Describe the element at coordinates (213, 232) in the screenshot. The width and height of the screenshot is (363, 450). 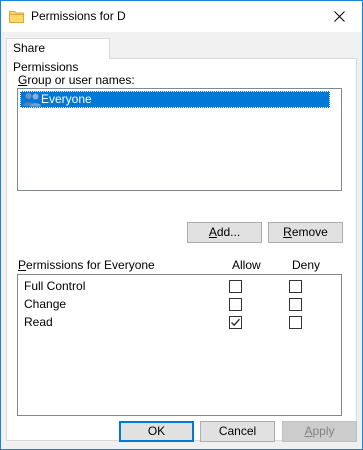
I see `add-button-accel: A` at that location.